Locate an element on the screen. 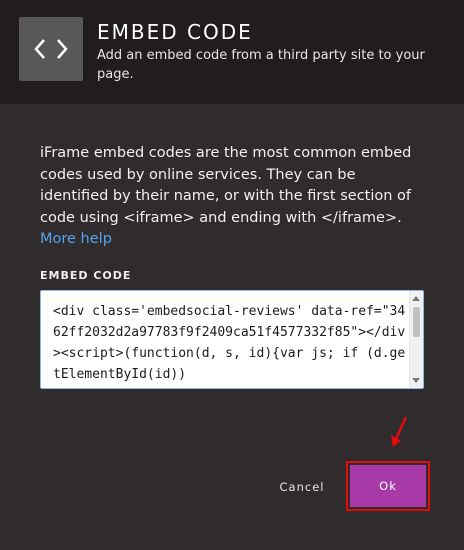 This screenshot has height=550, width=464. scroll-thumb is located at coordinates (416, 322).